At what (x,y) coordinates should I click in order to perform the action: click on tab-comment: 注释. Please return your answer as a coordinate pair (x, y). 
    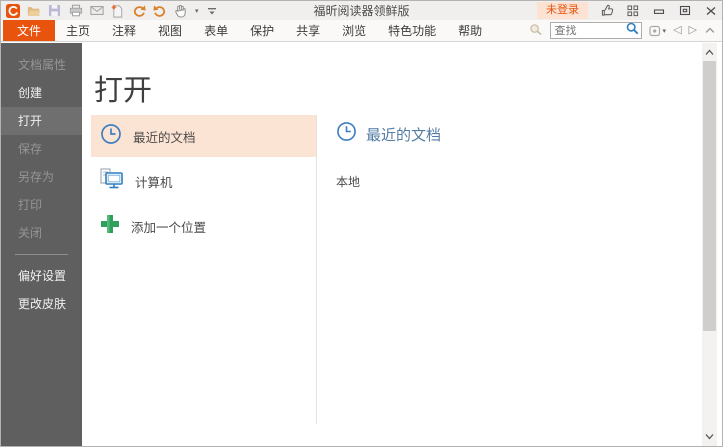
    Looking at the image, I should click on (124, 30).